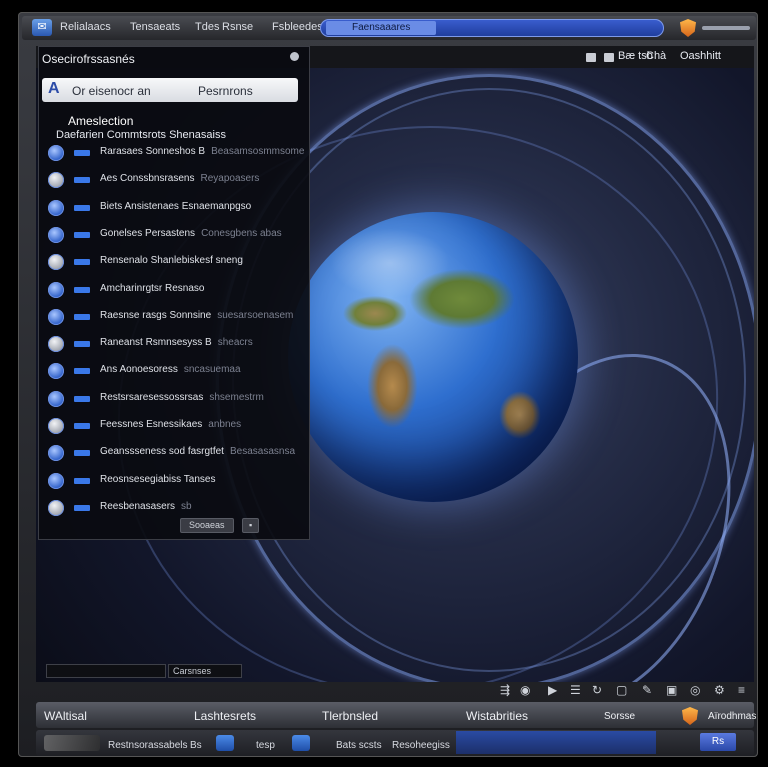  I want to click on item-label: Aes Conssbnsrasens, so click(147, 179).